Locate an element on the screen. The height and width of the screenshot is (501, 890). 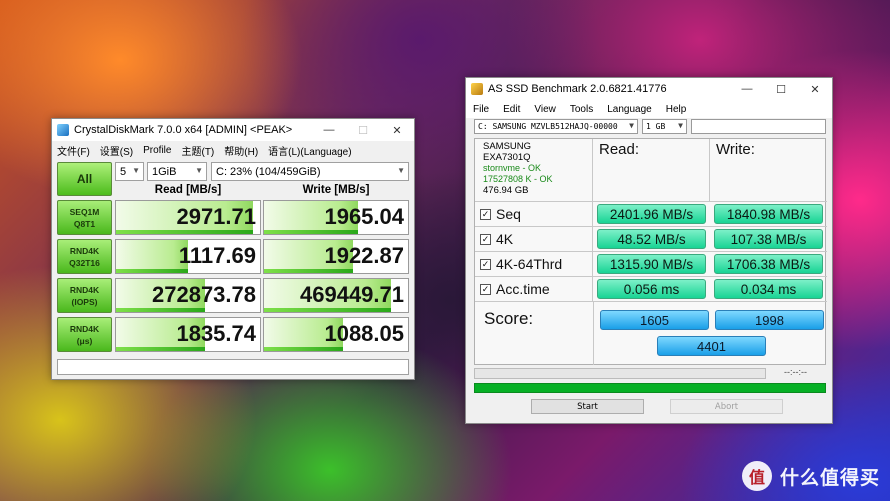
test-button-seq1m: SEQ1M Q8T1 is located at coordinates (84, 217).